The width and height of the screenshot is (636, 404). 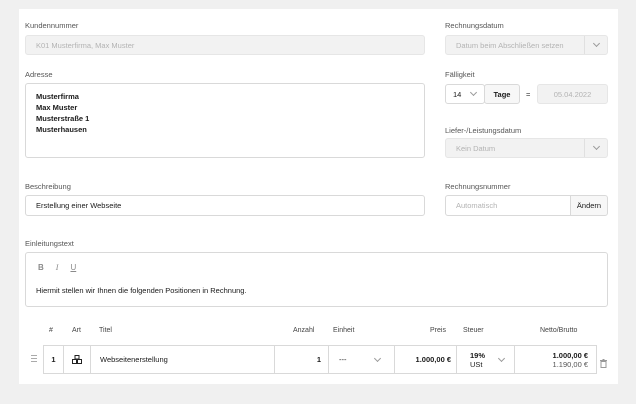 I want to click on row-num-cell: 1, so click(x=53, y=359).